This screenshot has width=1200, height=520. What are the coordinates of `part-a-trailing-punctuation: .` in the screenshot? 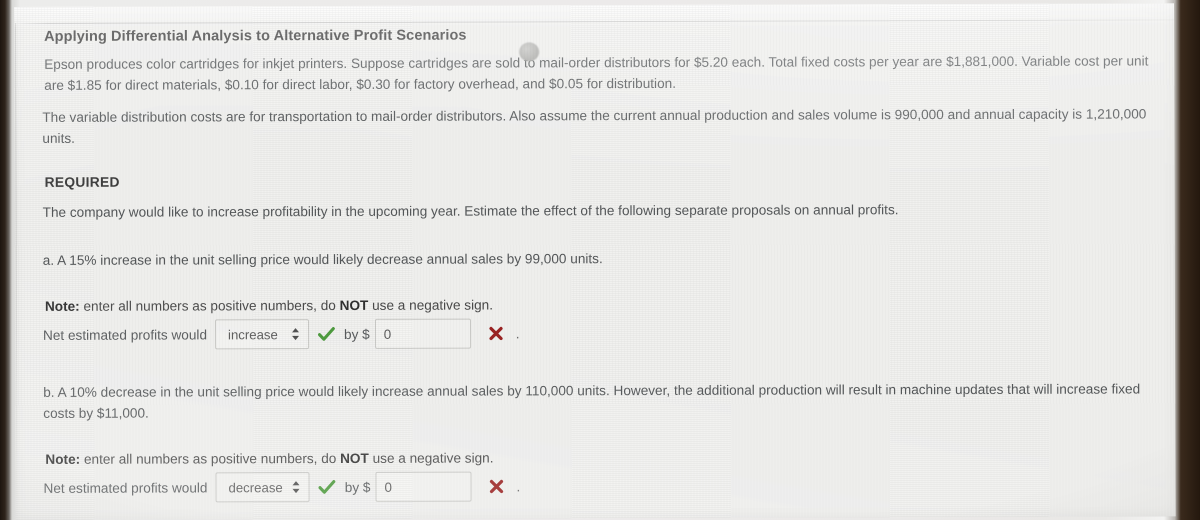 It's located at (517, 333).